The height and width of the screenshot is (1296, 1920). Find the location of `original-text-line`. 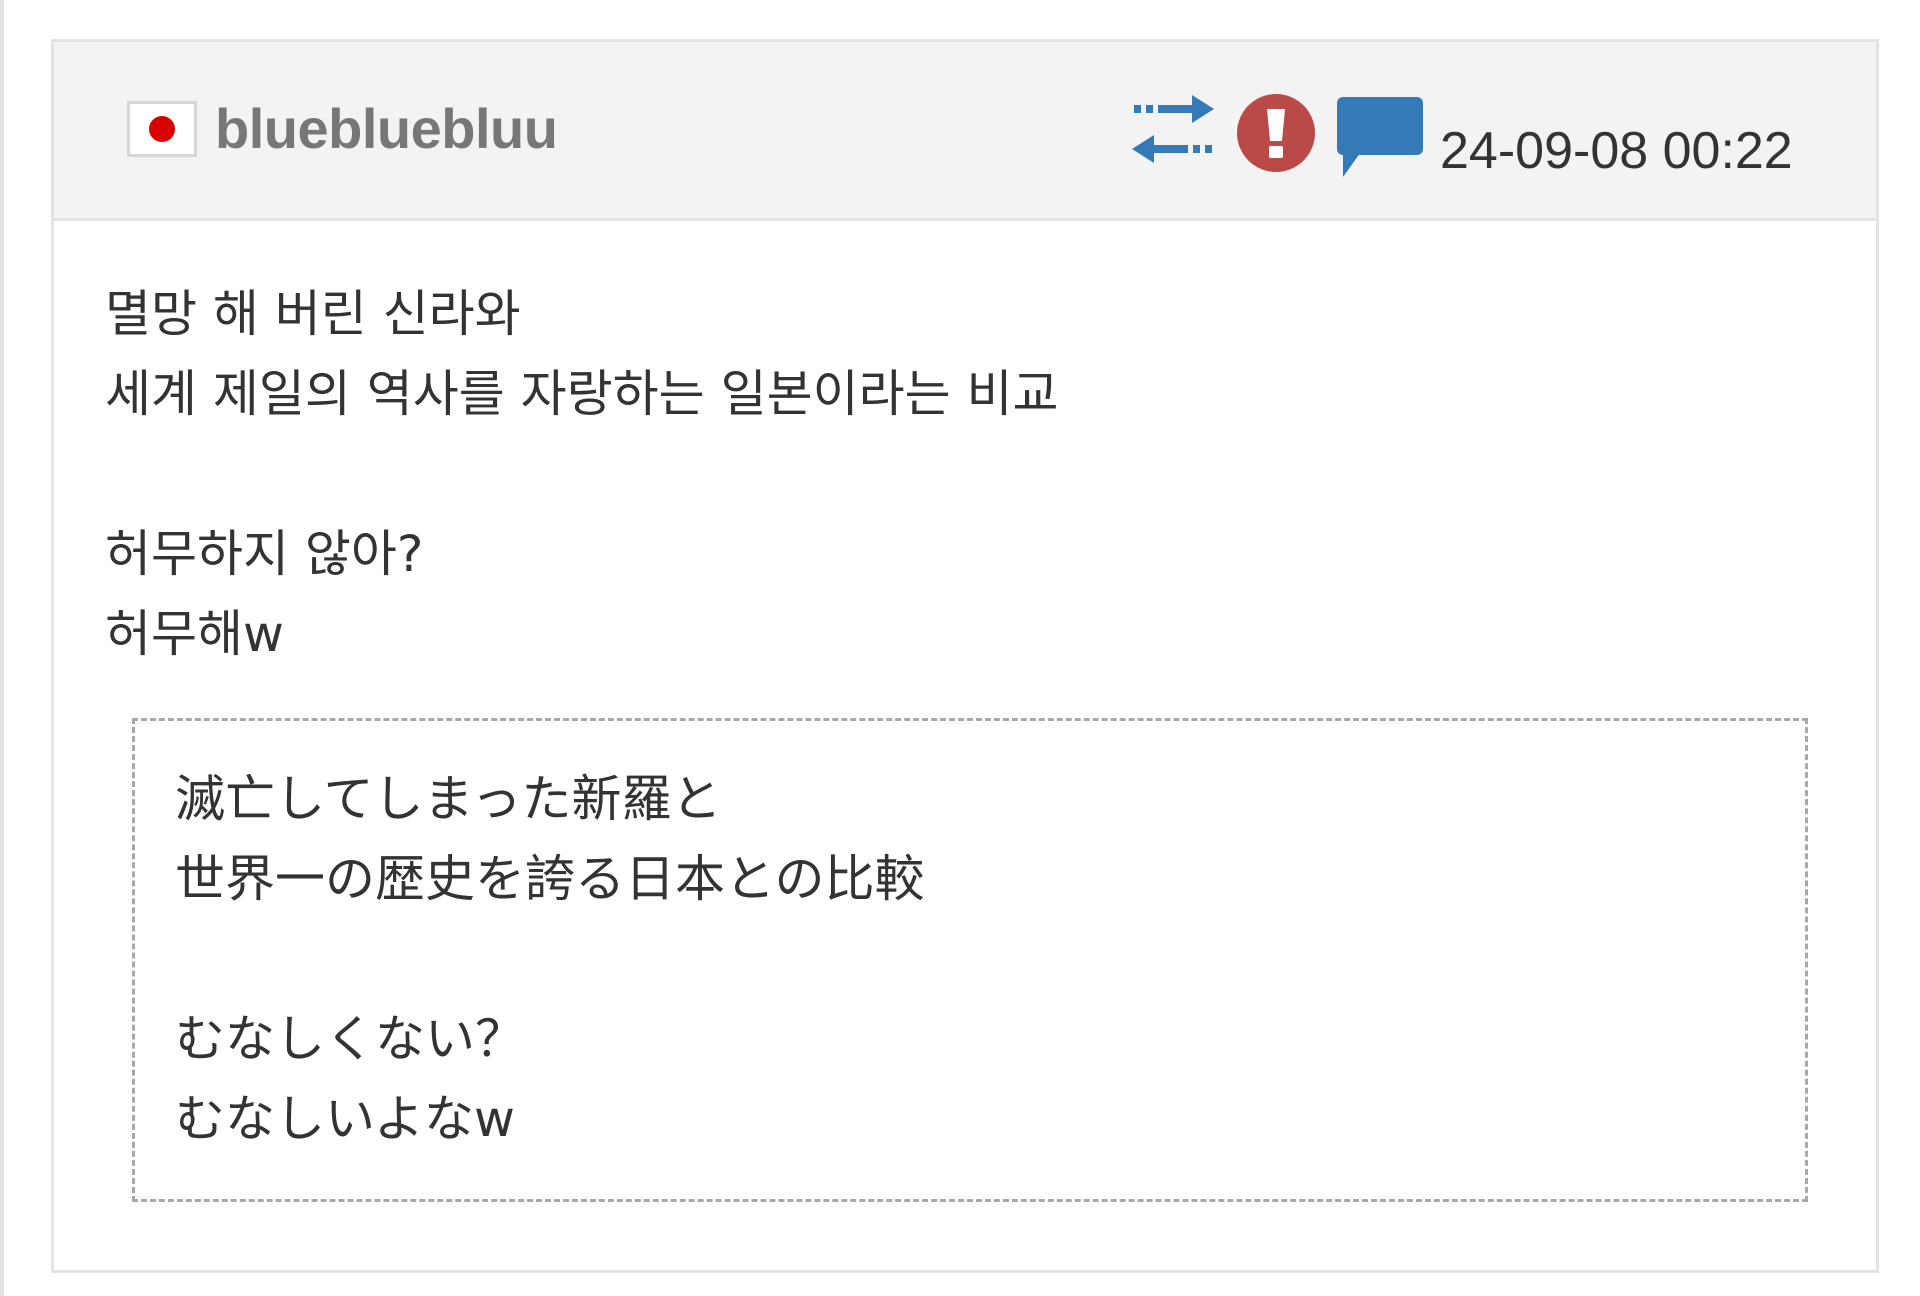

original-text-line is located at coordinates (550, 959).